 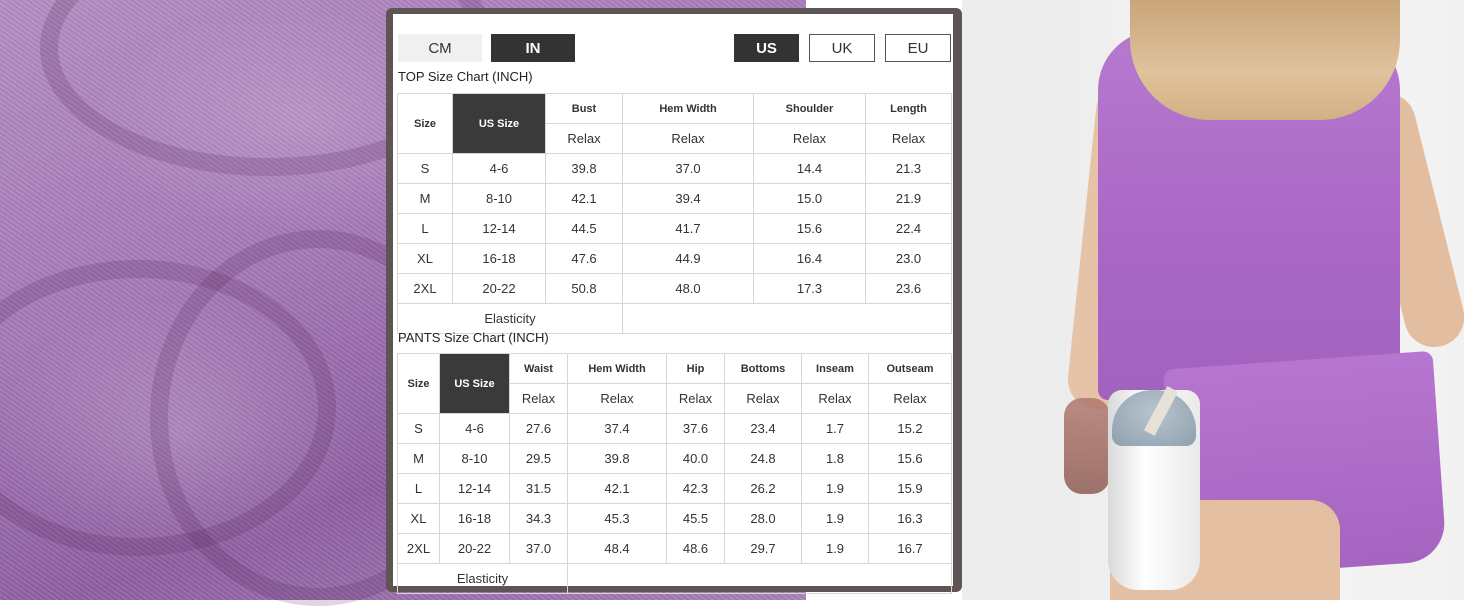 I want to click on table-cell: 16.4, so click(x=809, y=258).